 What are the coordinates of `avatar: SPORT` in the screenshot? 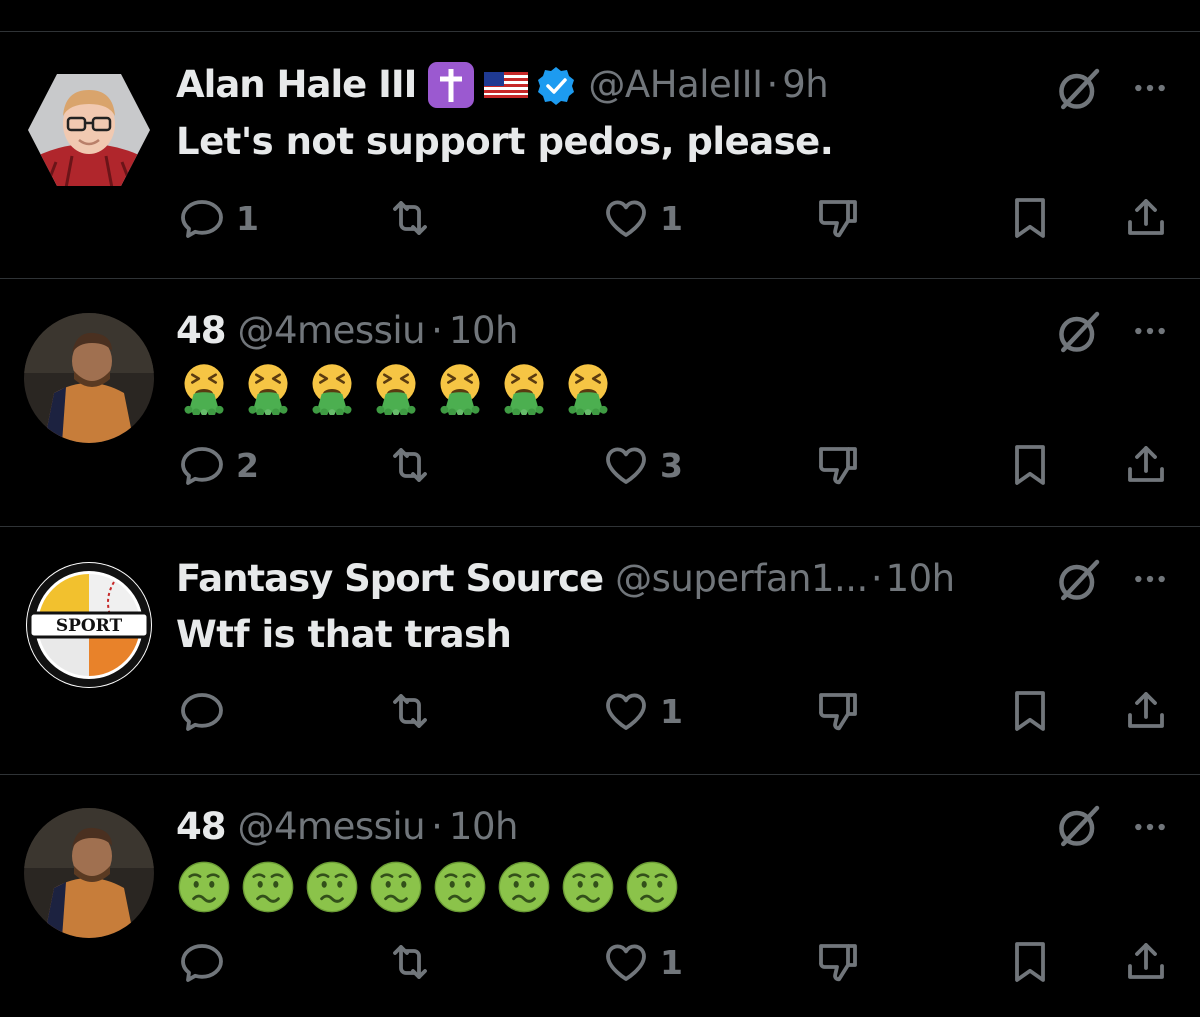 It's located at (89, 625).